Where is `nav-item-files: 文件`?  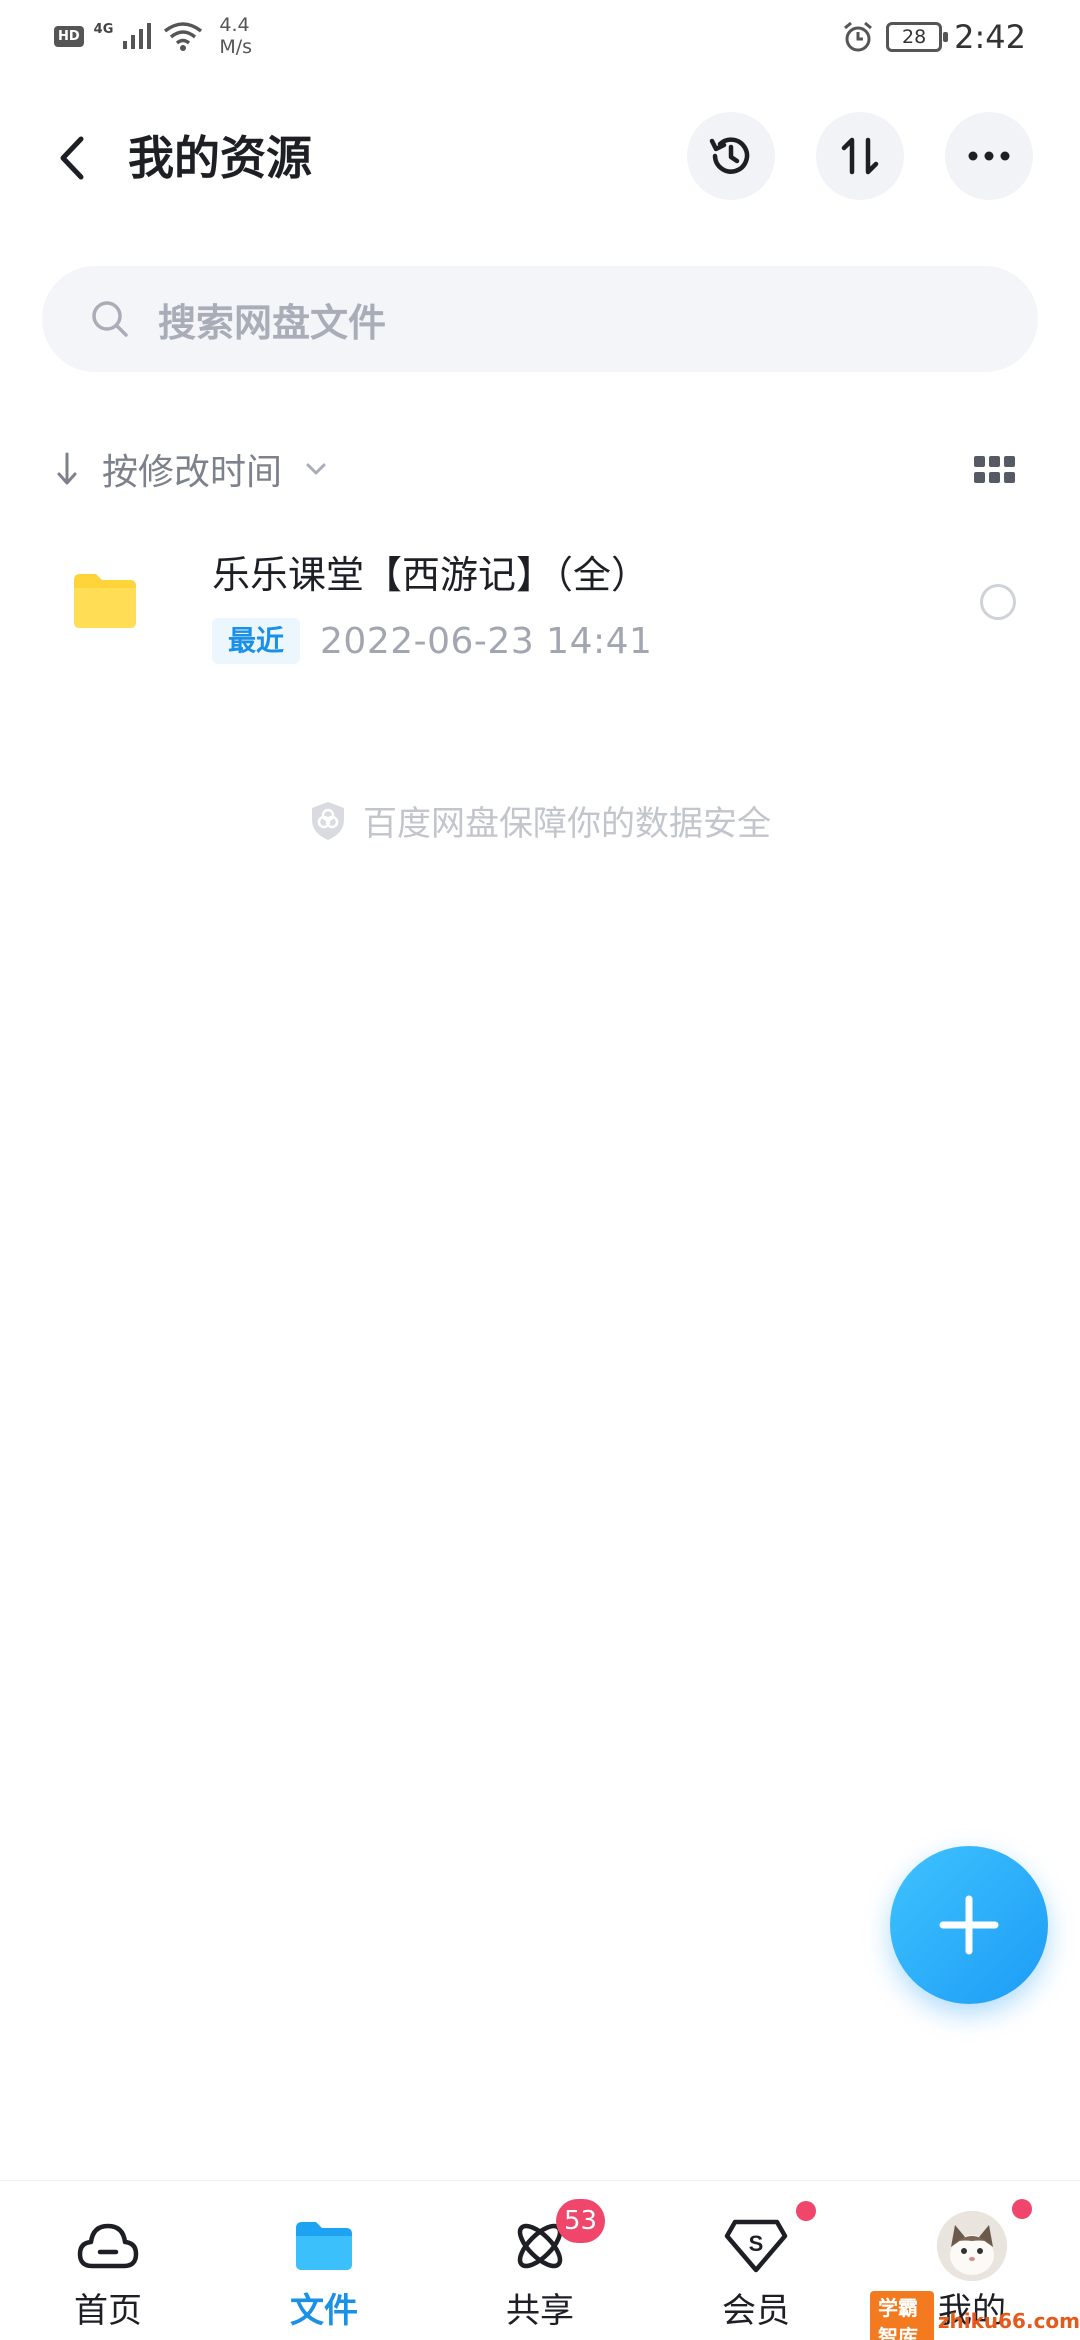 nav-item-files: 文件 is located at coordinates (324, 2260).